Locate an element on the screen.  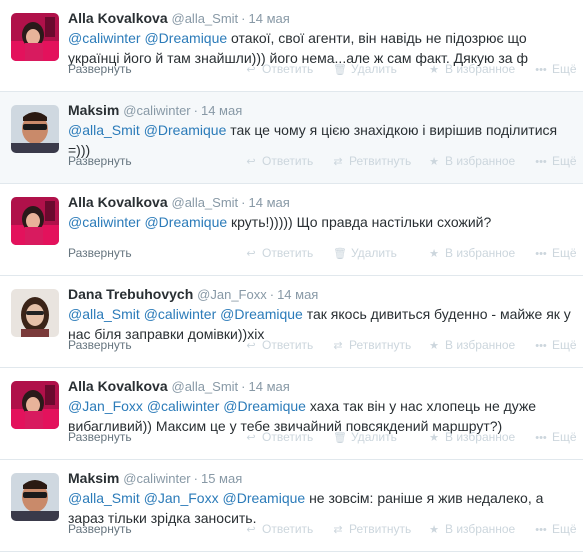
author-username: @Jan_Foxx is located at coordinates (232, 294).